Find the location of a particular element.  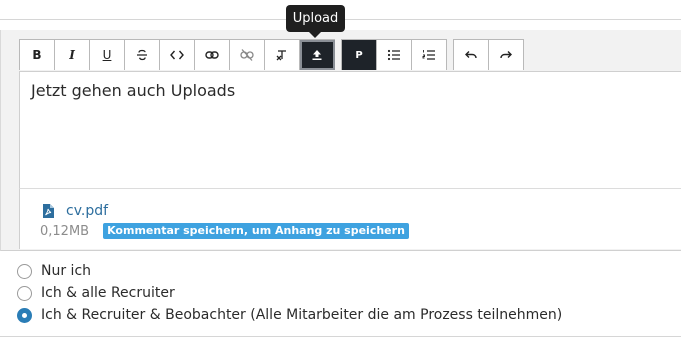

upload-tooltip: Upload is located at coordinates (315, 18).